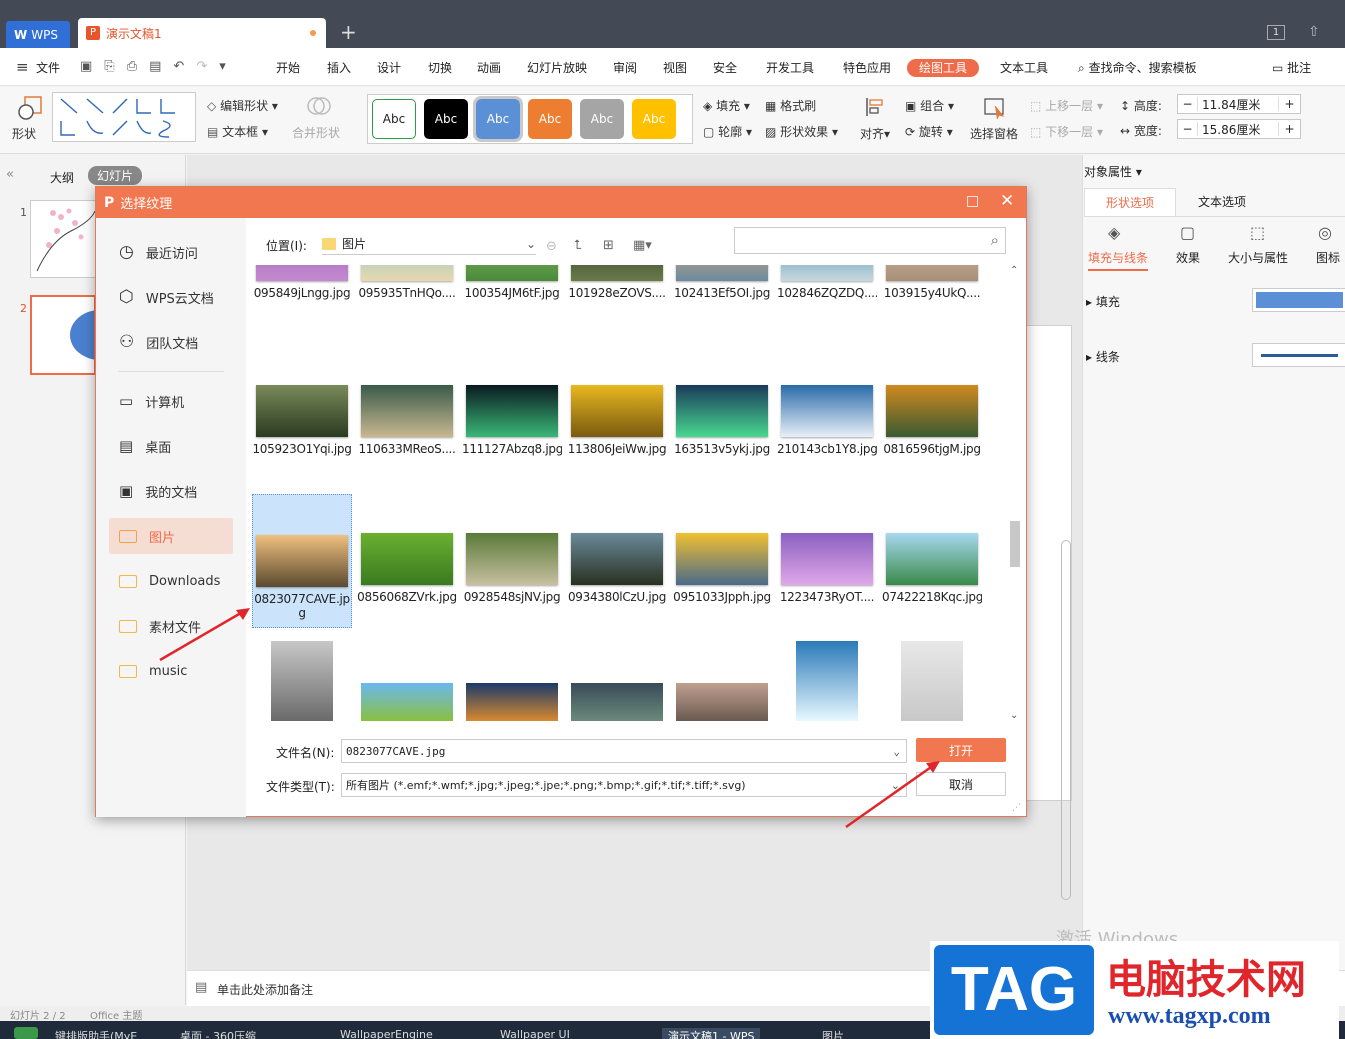  I want to click on undo-icon: ↶, so click(178, 66).